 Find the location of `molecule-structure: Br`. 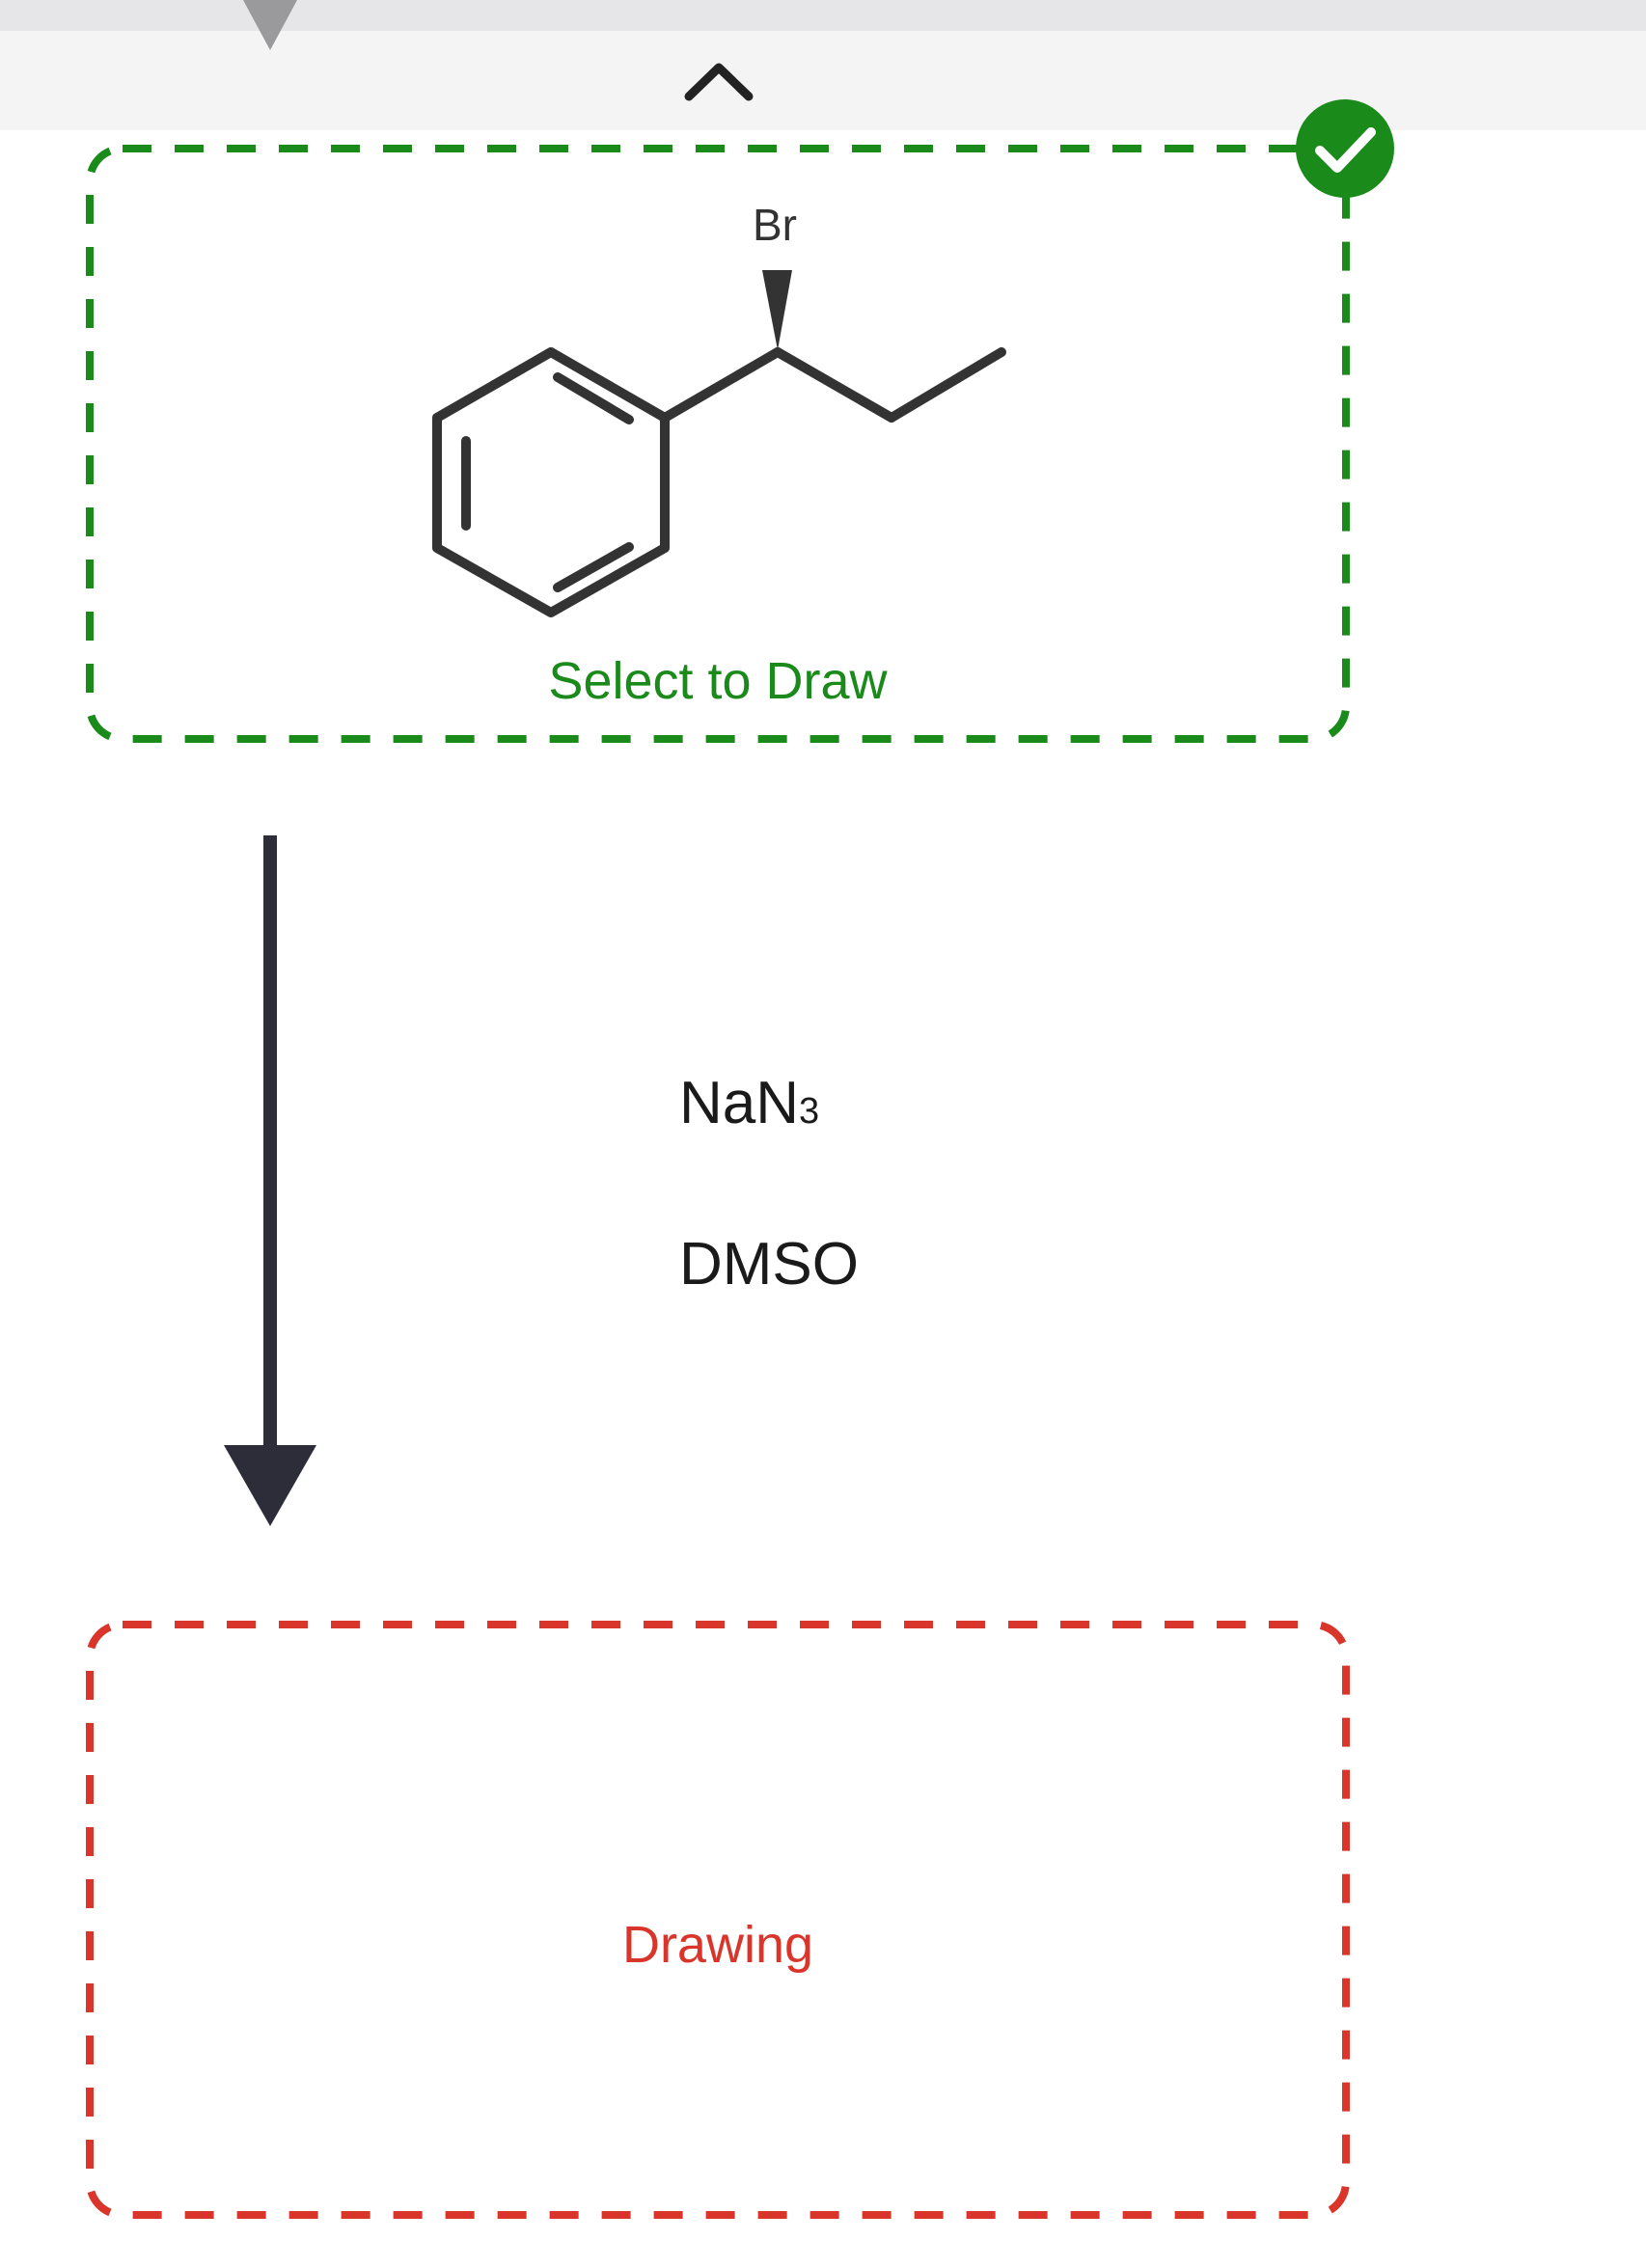

molecule-structure: Br is located at coordinates (719, 408).